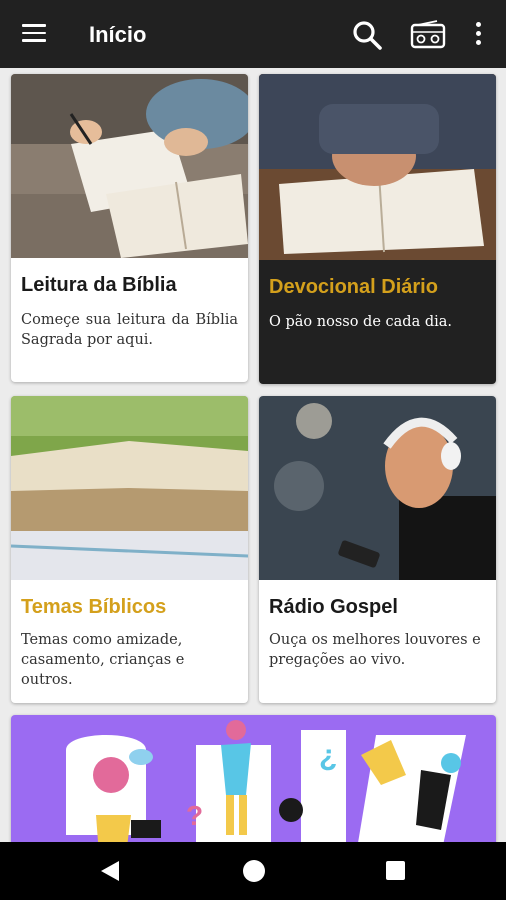 Image resolution: width=506 pixels, height=900 pixels. Describe the element at coordinates (360, 322) in the screenshot. I see `card-description: O pão nosso de cada dia.` at that location.